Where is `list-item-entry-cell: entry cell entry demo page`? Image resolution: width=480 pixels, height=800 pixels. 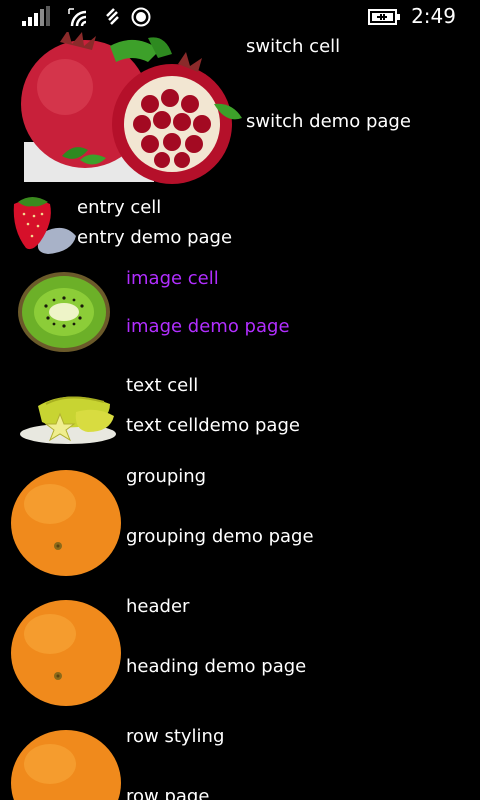
list-item-entry-cell: entry cell entry demo page is located at coordinates (240, 224).